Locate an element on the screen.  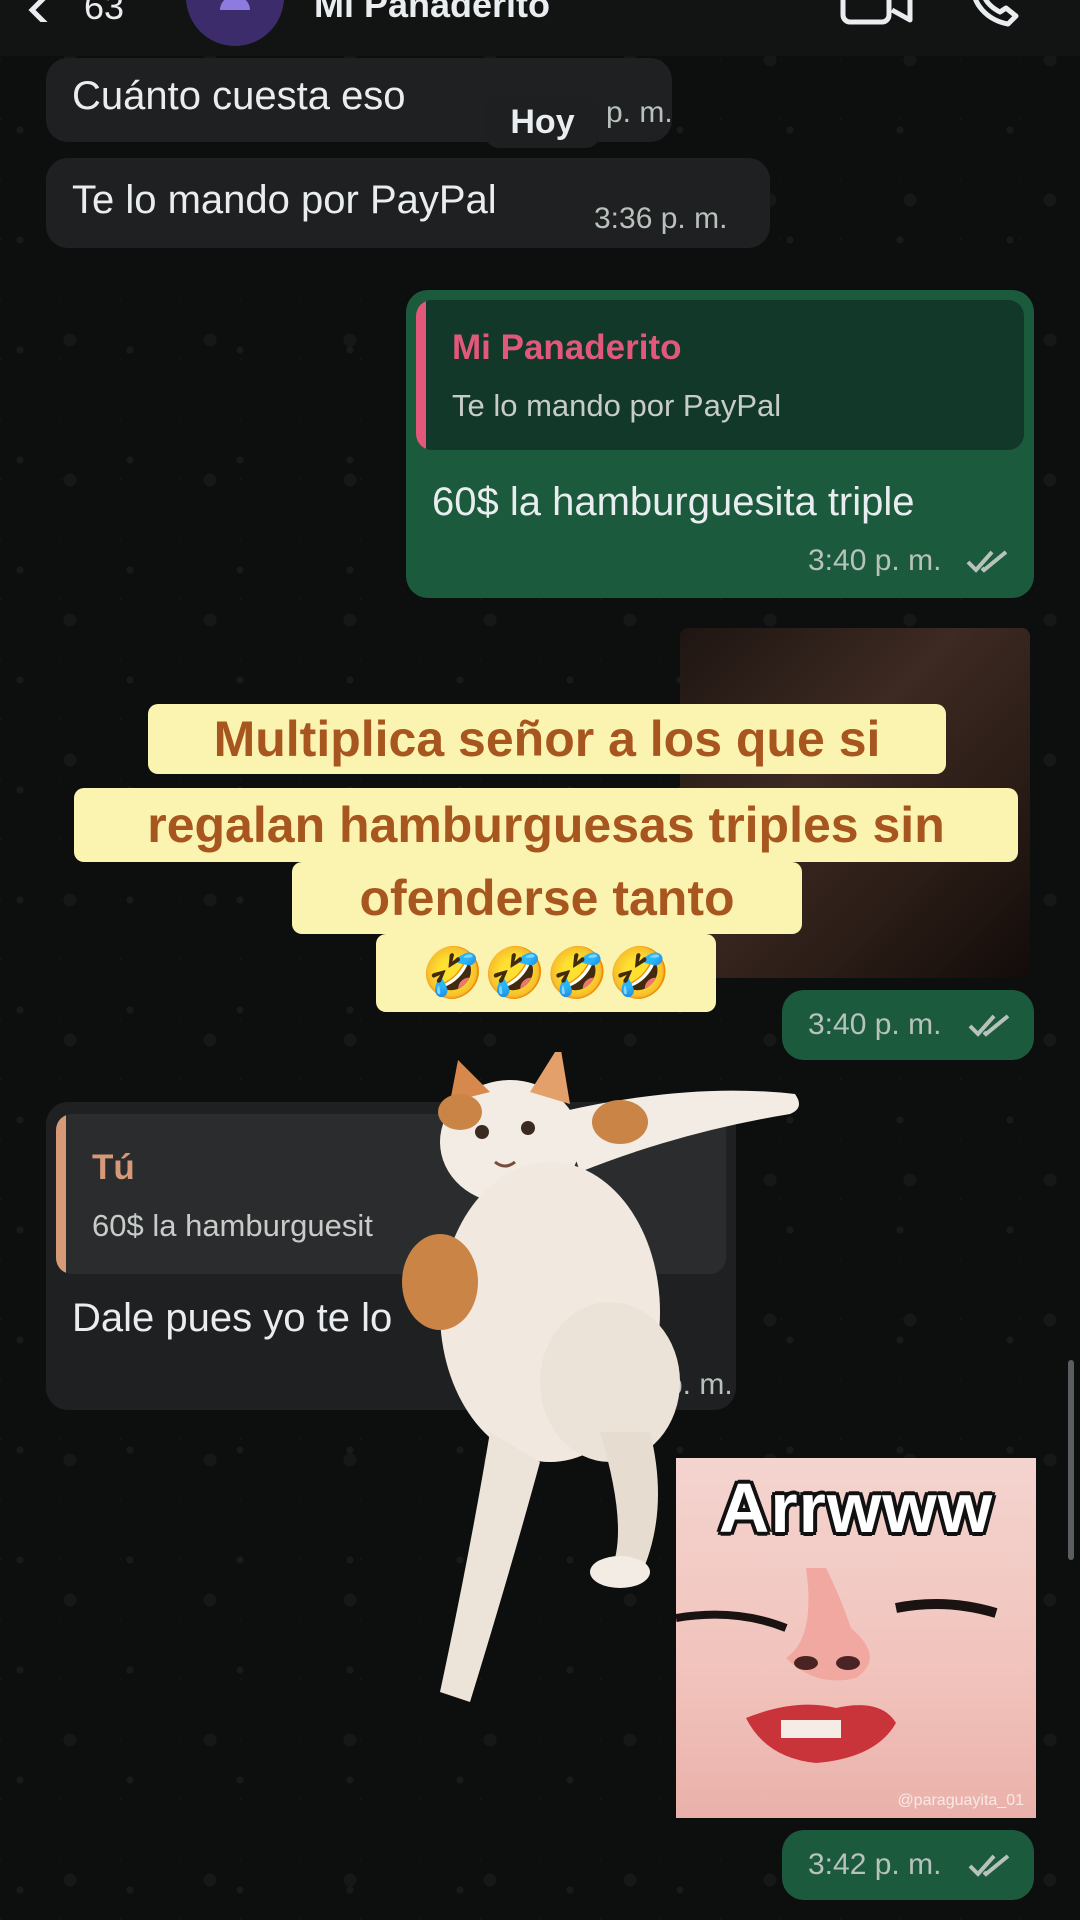
outgoing-message-time-chip: 3:42 p. m. is located at coordinates (908, 1865).